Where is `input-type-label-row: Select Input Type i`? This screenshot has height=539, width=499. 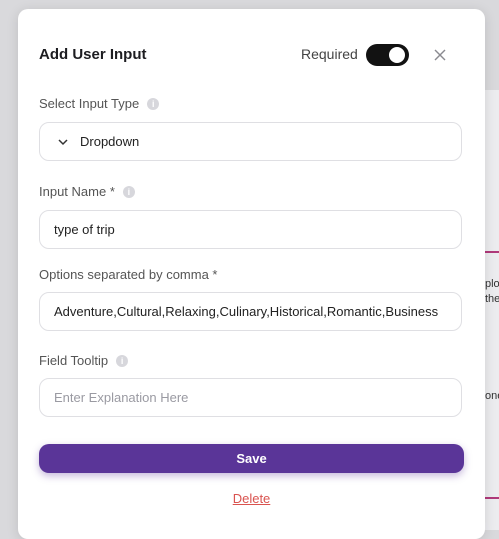
input-type-label-row: Select Input Type i is located at coordinates (99, 103).